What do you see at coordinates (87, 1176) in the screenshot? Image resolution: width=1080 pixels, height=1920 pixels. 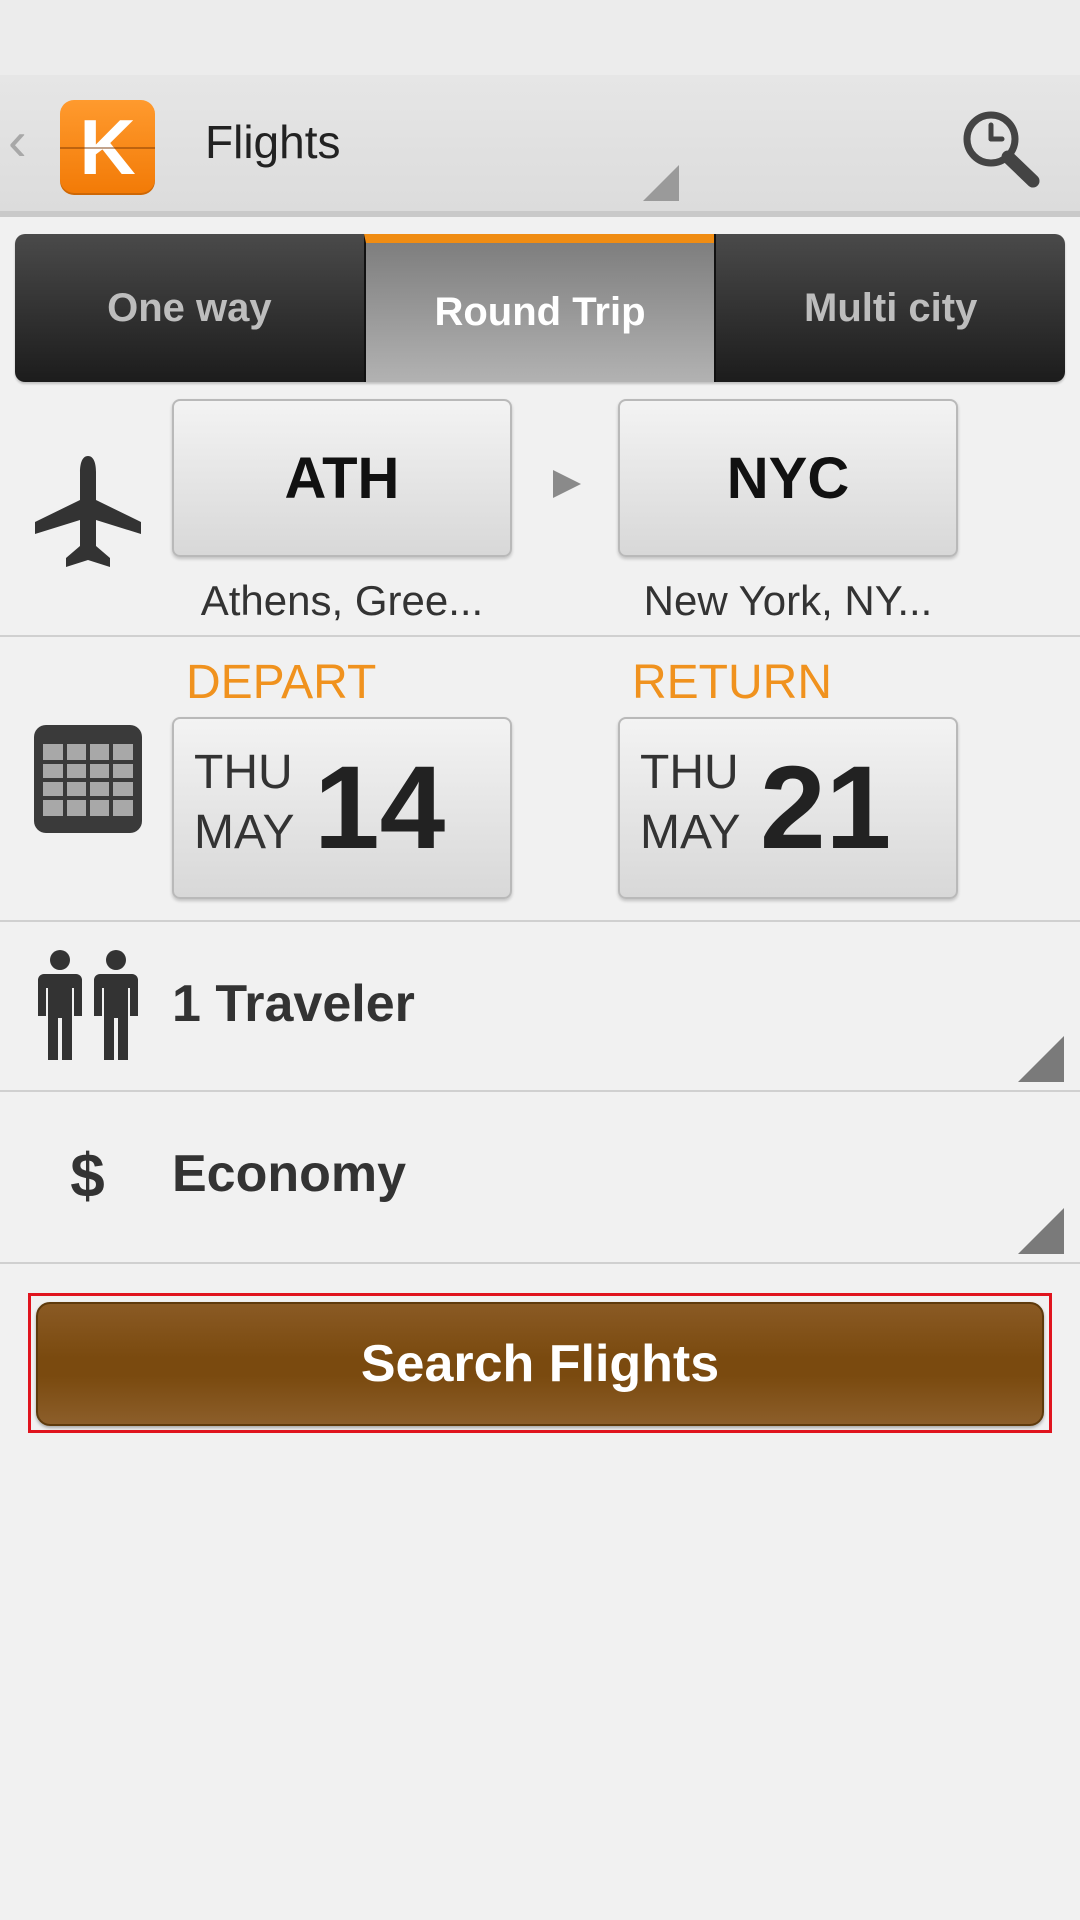 I see `dollar-icon: $` at bounding box center [87, 1176].